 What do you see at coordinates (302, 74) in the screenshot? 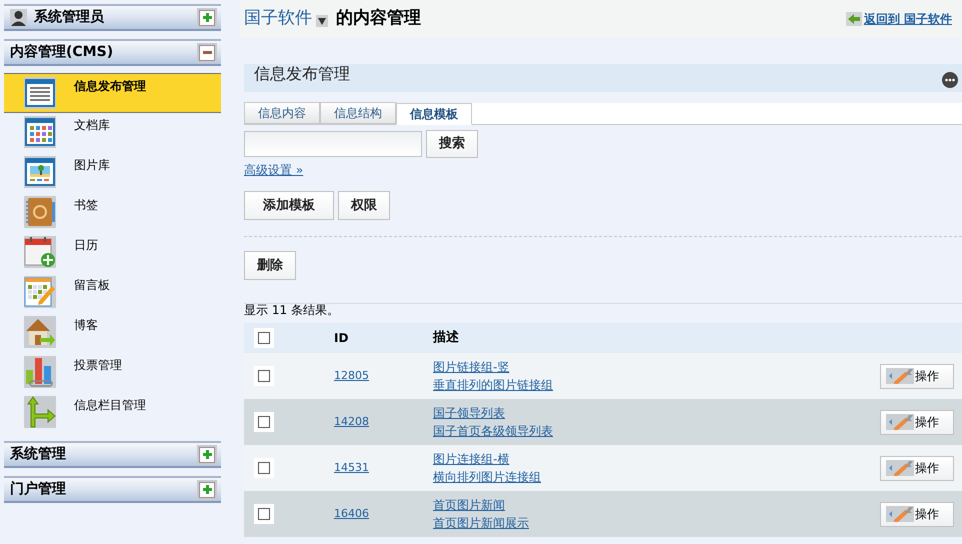
I see `portlet-title: 信息发布管理` at bounding box center [302, 74].